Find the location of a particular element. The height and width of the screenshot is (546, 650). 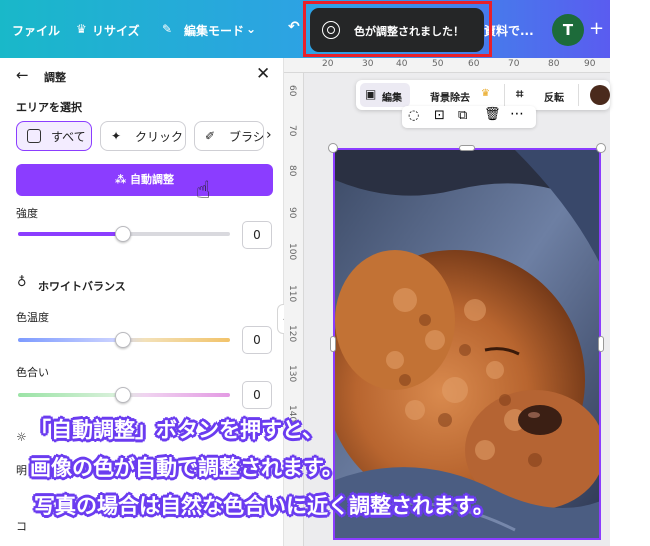

edit-mode-button: 編集モード is located at coordinates (214, 30).